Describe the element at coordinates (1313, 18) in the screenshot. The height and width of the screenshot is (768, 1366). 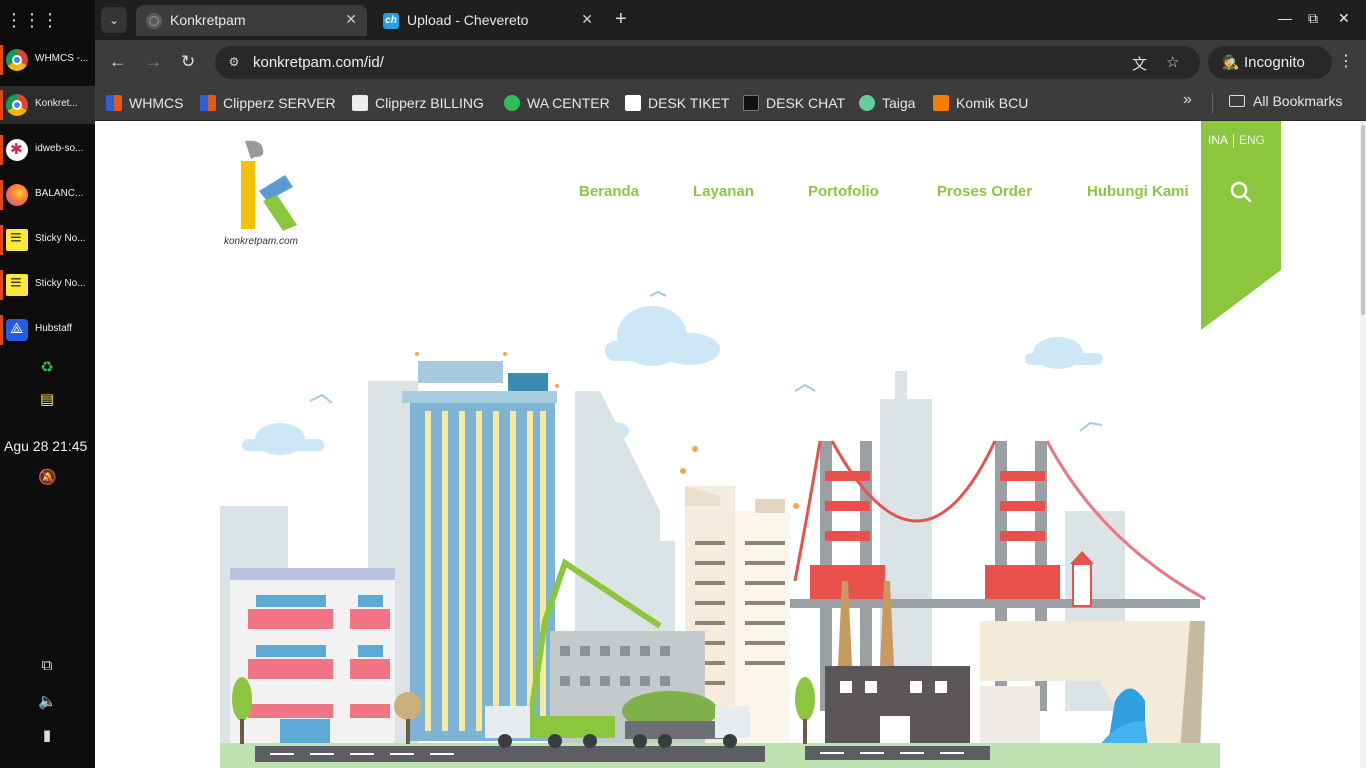
I see `restore-icon: ⧉` at that location.